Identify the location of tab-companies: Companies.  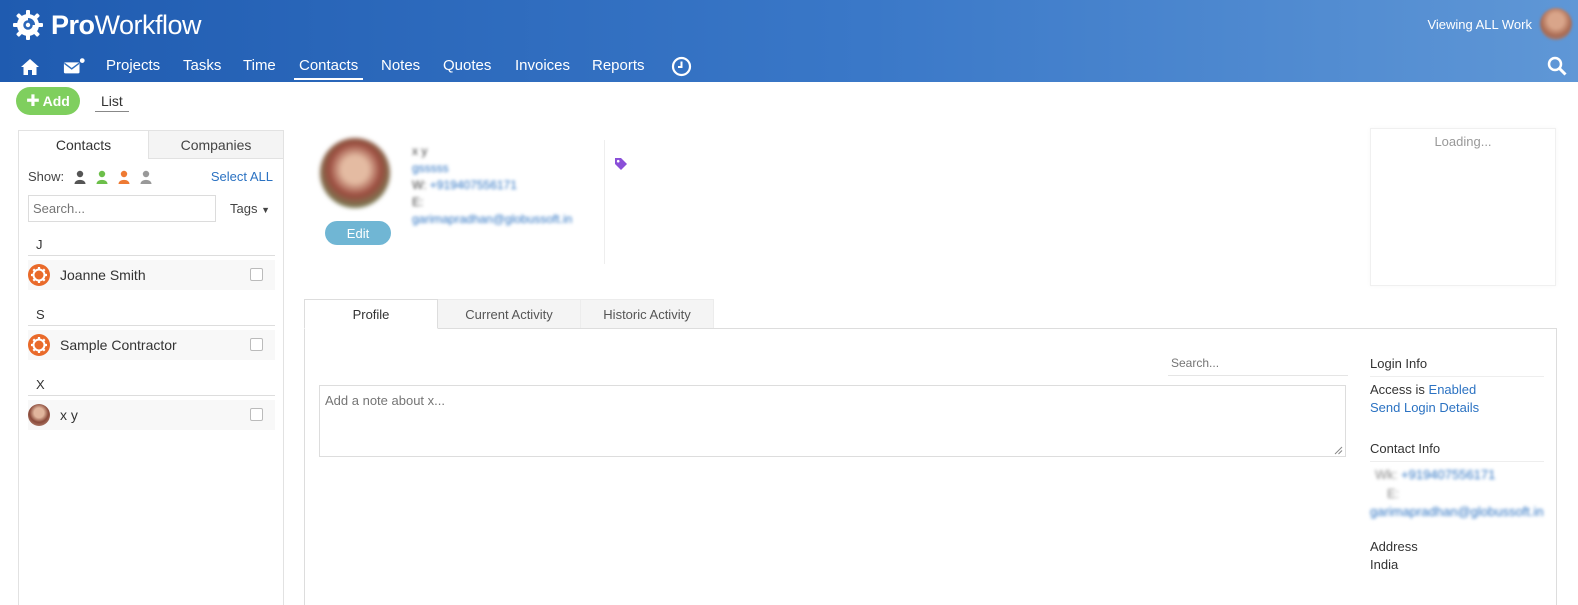
(216, 145).